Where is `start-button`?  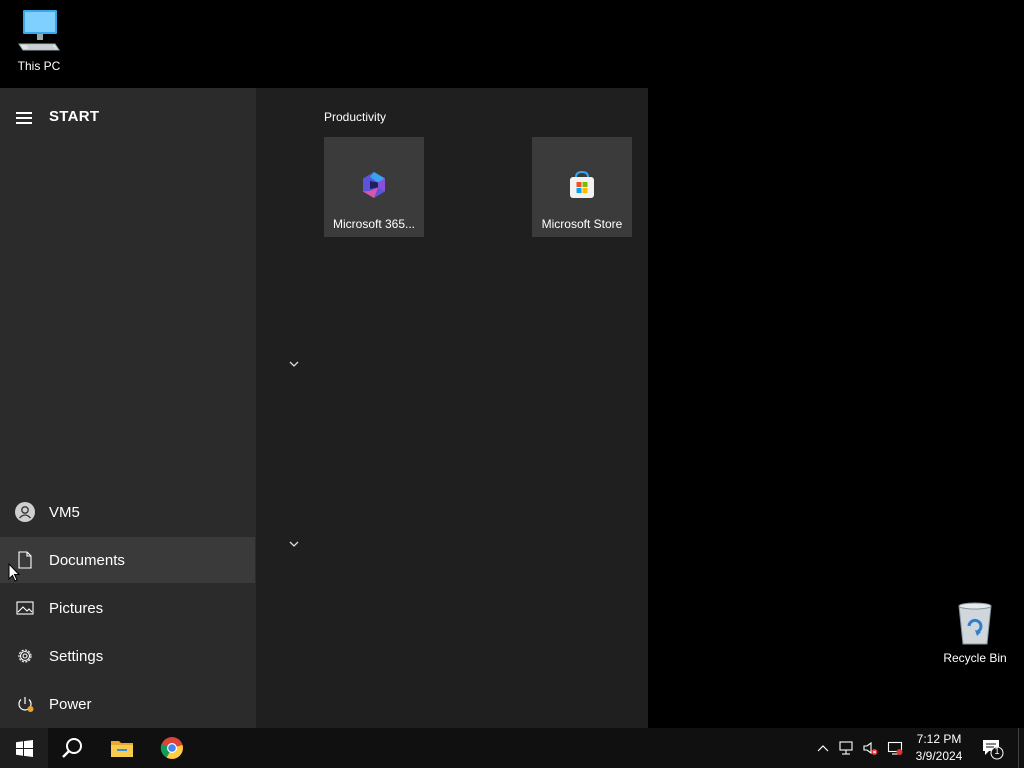
start-button is located at coordinates (24, 748).